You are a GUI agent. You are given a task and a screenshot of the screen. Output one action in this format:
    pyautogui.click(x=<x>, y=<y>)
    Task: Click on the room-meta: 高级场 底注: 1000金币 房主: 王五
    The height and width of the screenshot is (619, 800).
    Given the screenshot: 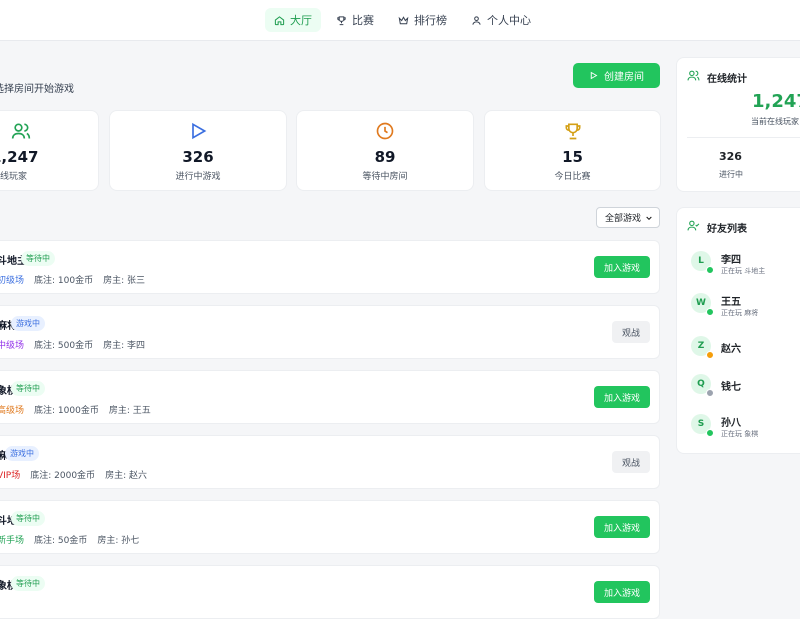 What is the action you would take?
    pyautogui.click(x=75, y=409)
    